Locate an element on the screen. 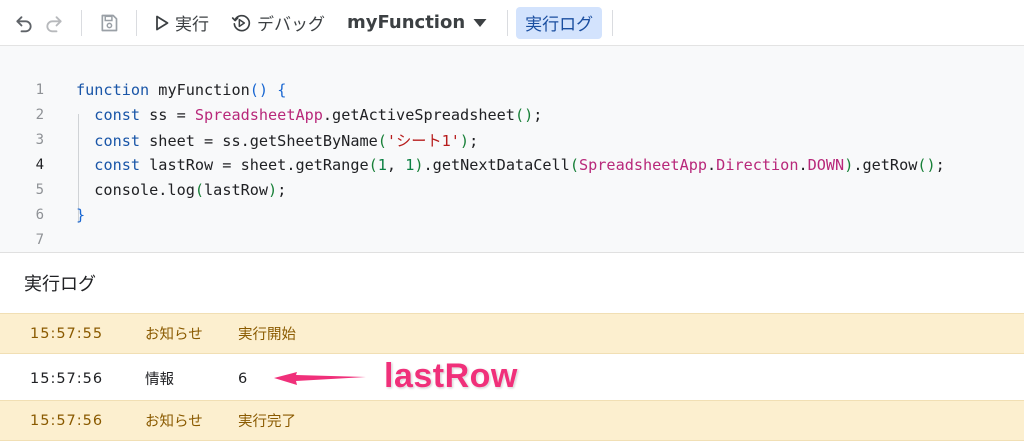 This screenshot has height=441, width=1024. save-button is located at coordinates (109, 23).